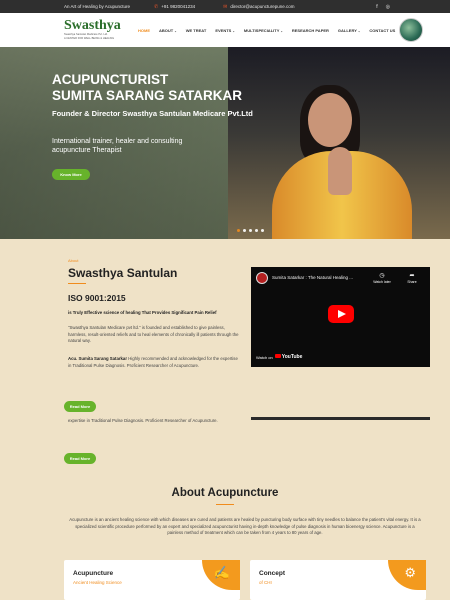 The width and height of the screenshot is (450, 600). What do you see at coordinates (330, 120) in the screenshot?
I see `portrait-face` at bounding box center [330, 120].